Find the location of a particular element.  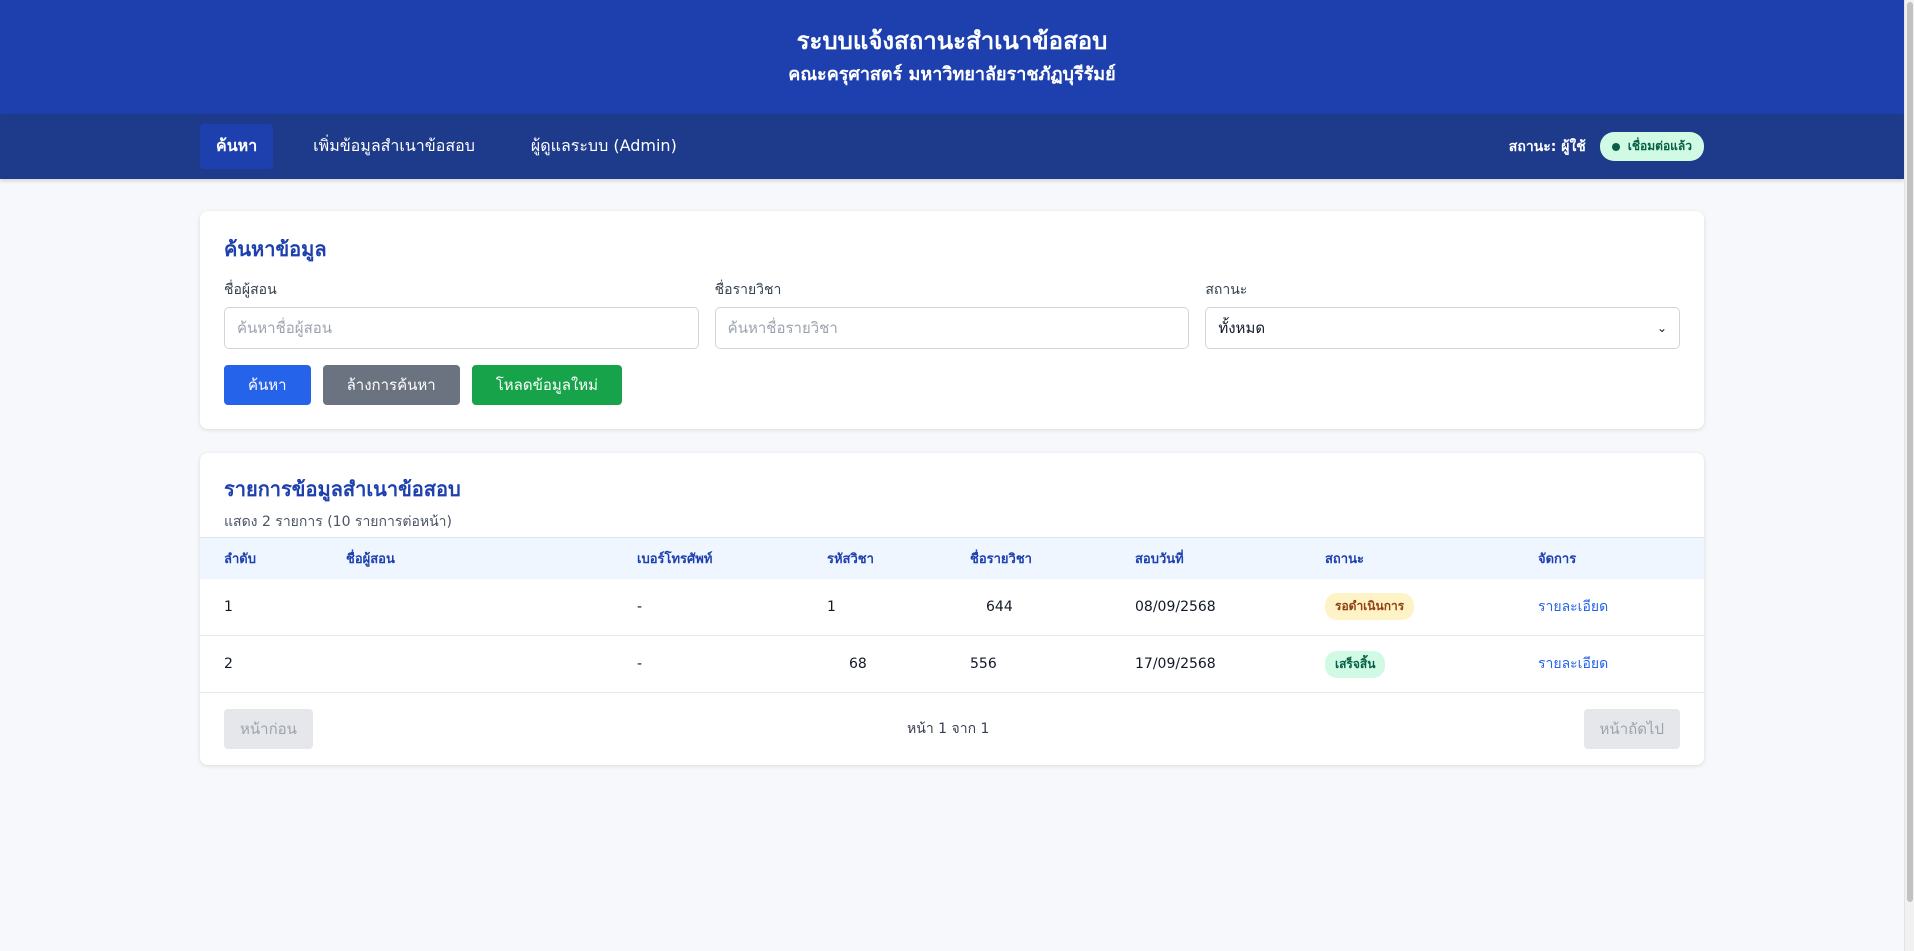

instructor-field-group: ชื่อผู้สอน is located at coordinates (461, 314).